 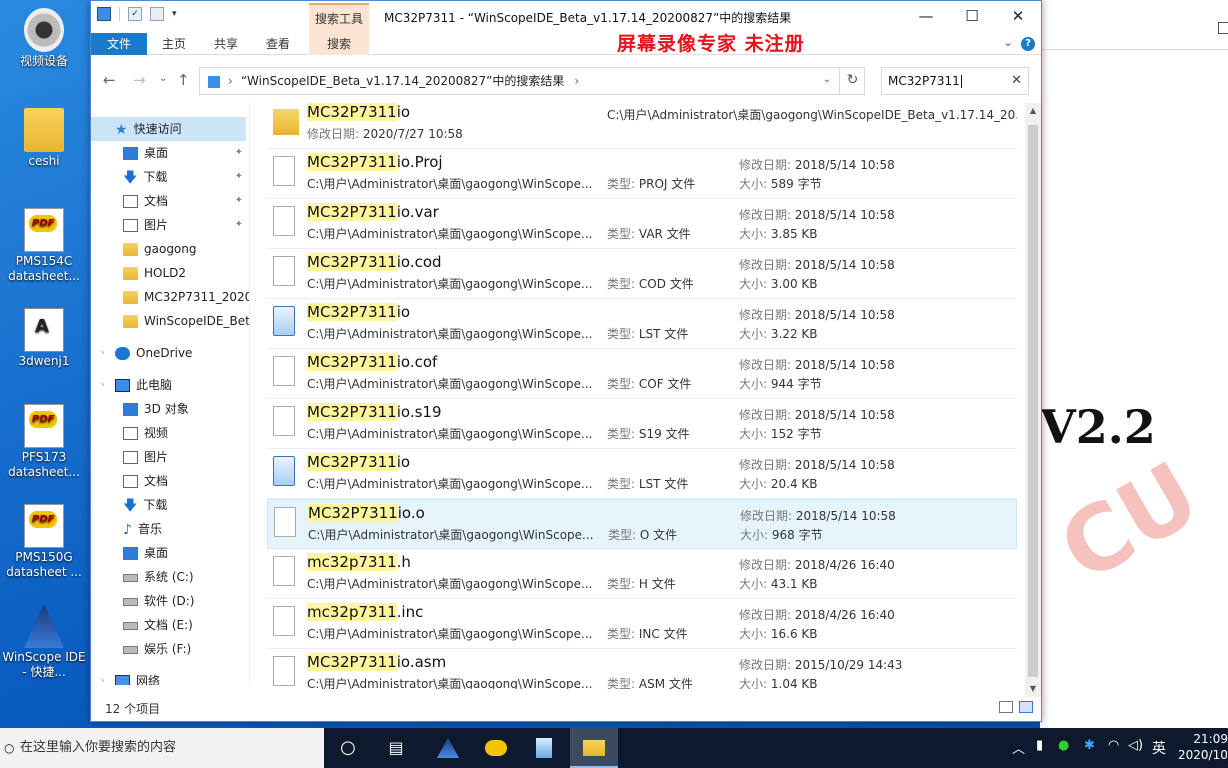 I want to click on scroll-up-icon: ▲, so click(x=1033, y=111).